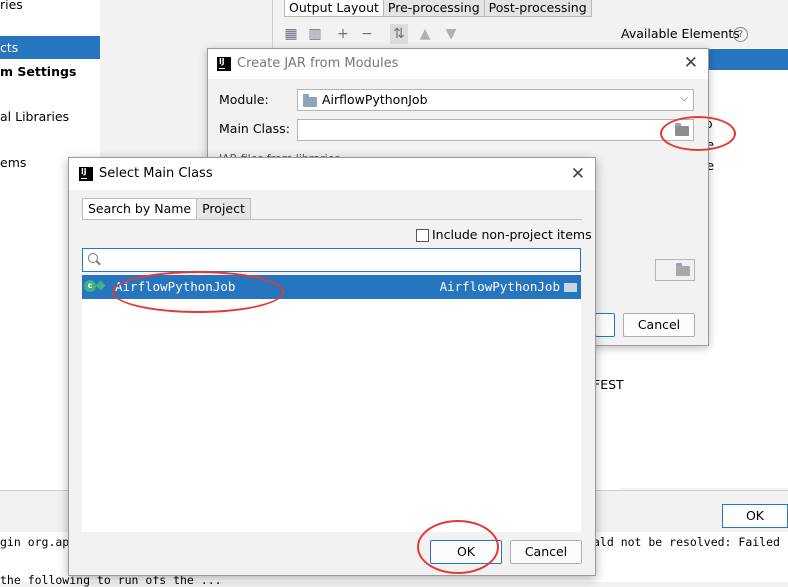  I want to click on dialog-title: Create JAR from Modules, so click(318, 63).